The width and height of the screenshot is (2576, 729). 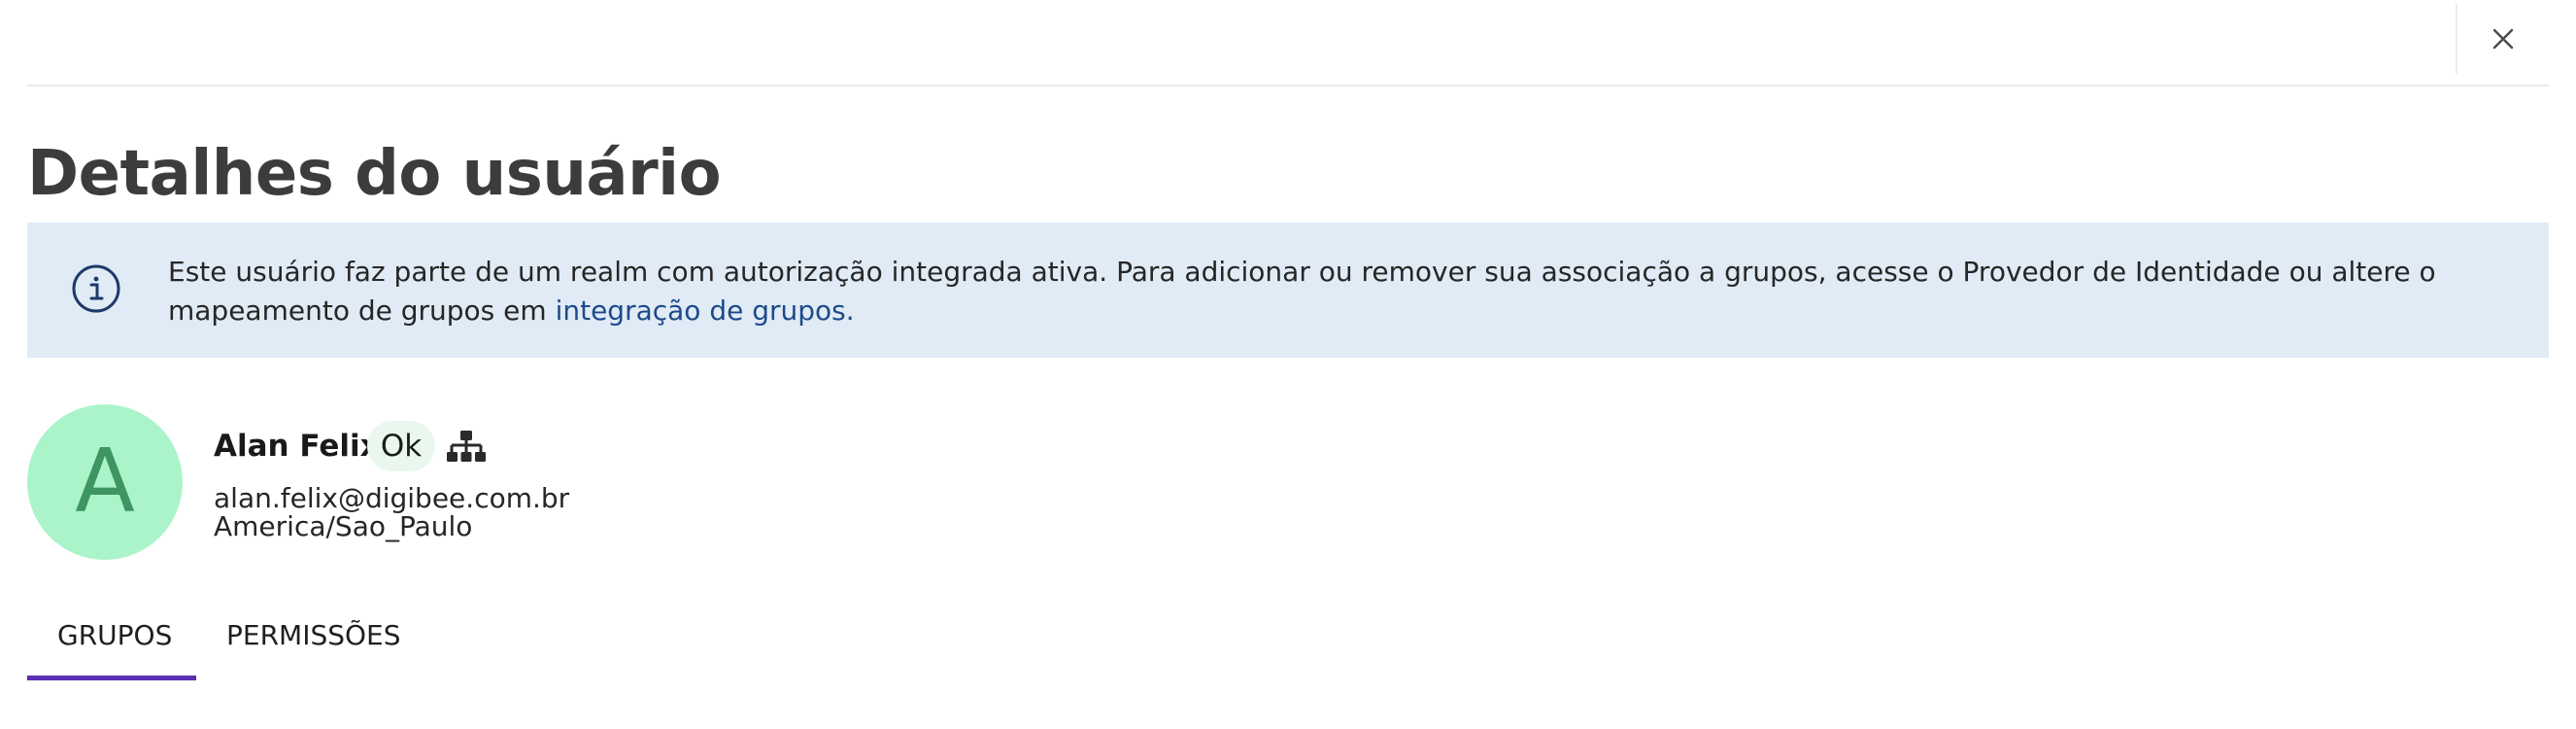 What do you see at coordinates (313, 635) in the screenshot?
I see `tab-permissoes: PERMISSÕES` at bounding box center [313, 635].